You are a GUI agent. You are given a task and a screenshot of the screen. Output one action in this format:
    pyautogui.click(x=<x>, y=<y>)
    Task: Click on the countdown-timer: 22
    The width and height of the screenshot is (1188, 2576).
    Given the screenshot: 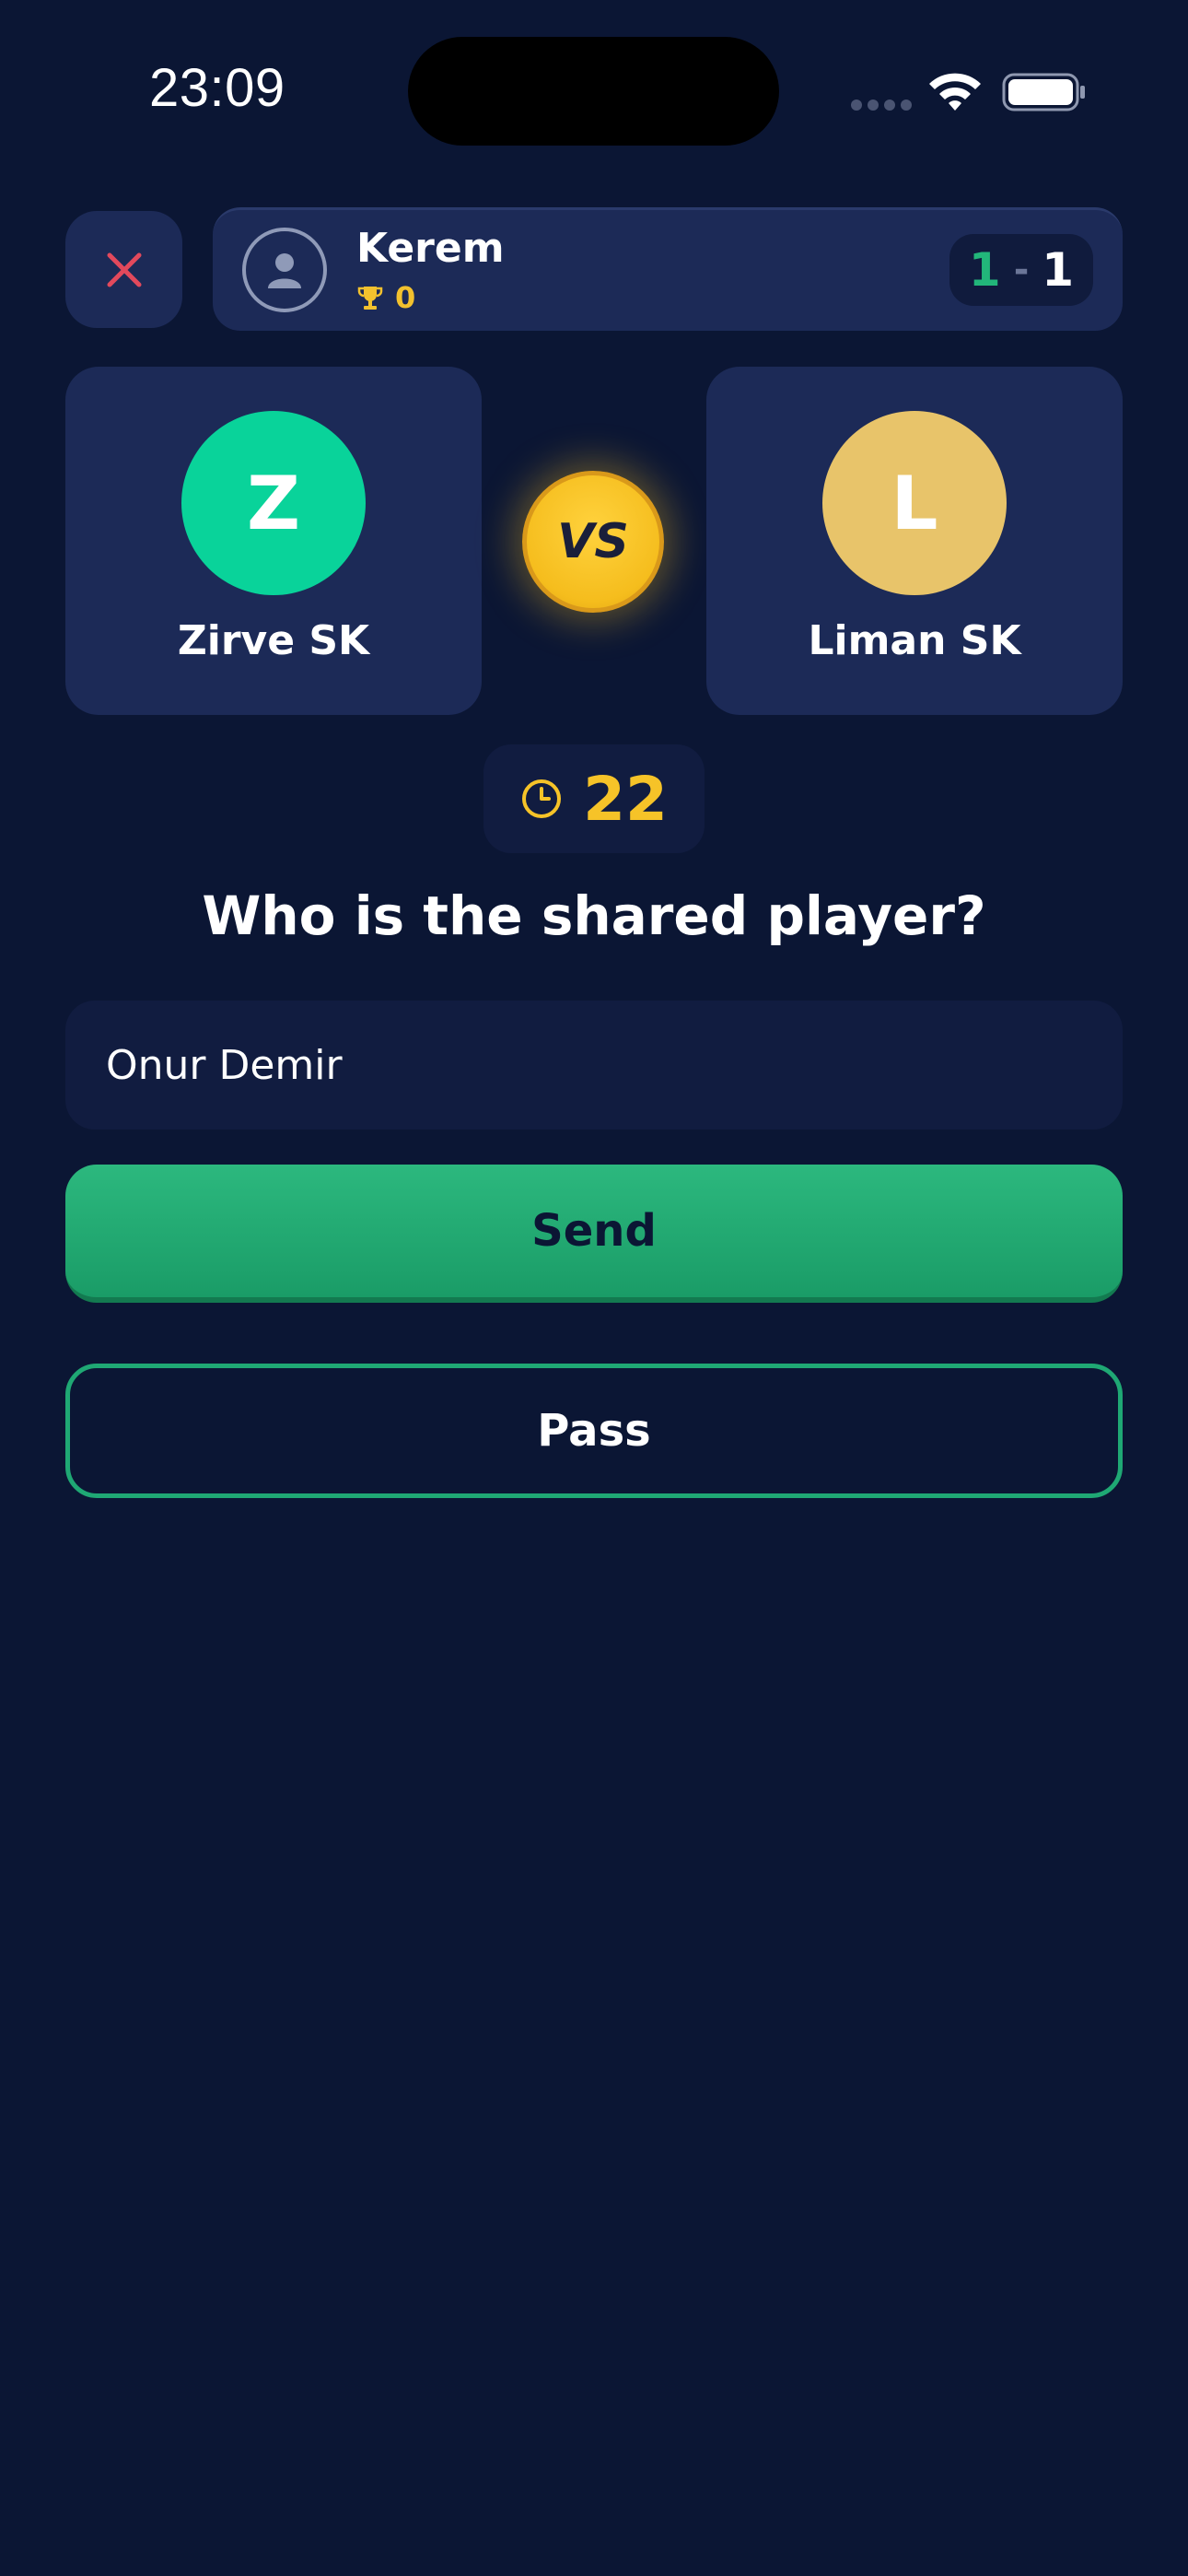 What is the action you would take?
    pyautogui.click(x=594, y=798)
    